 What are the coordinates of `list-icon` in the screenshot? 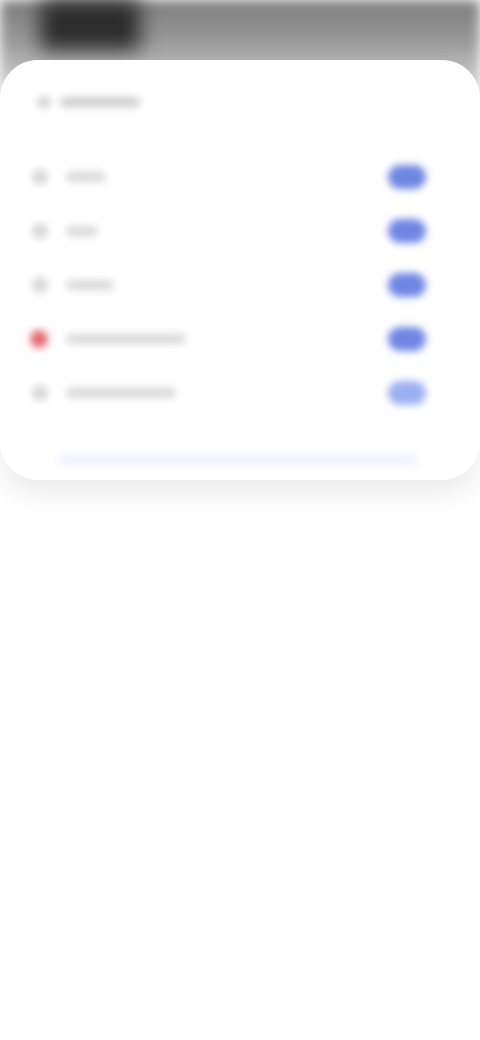 It's located at (44, 102).